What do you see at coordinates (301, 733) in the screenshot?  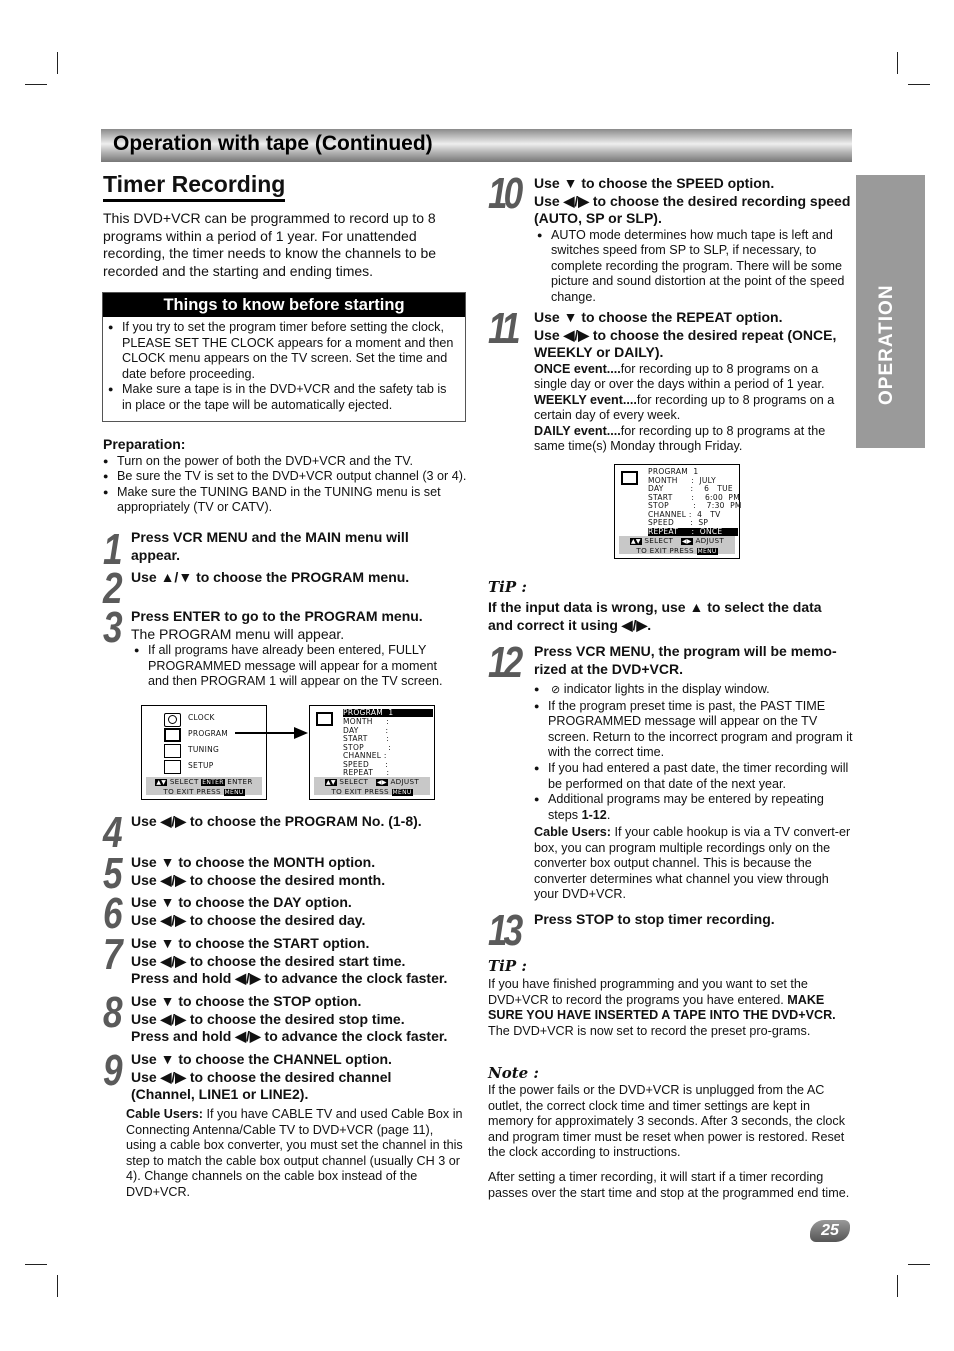 I see `arrow-right-icon` at bounding box center [301, 733].